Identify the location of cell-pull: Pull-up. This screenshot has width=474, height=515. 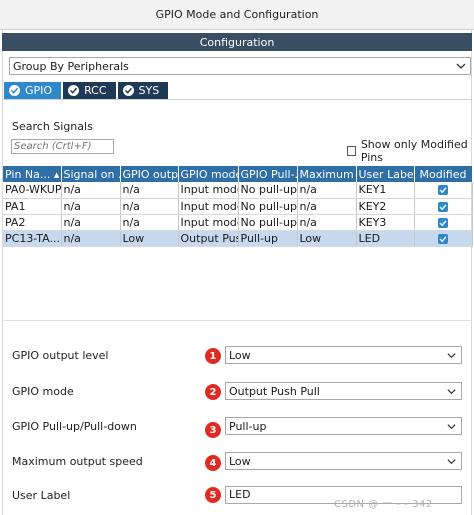
(268, 238).